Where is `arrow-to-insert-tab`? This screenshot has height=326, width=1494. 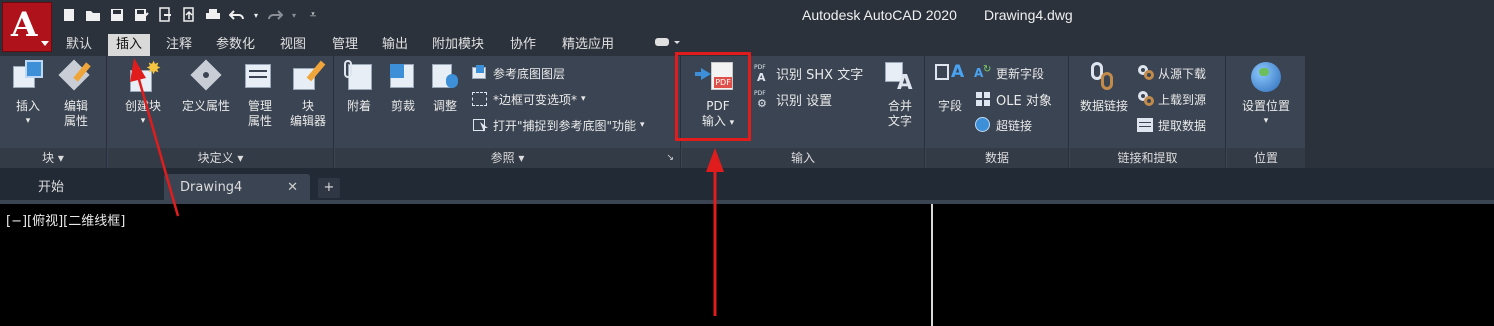 arrow-to-insert-tab is located at coordinates (155, 137).